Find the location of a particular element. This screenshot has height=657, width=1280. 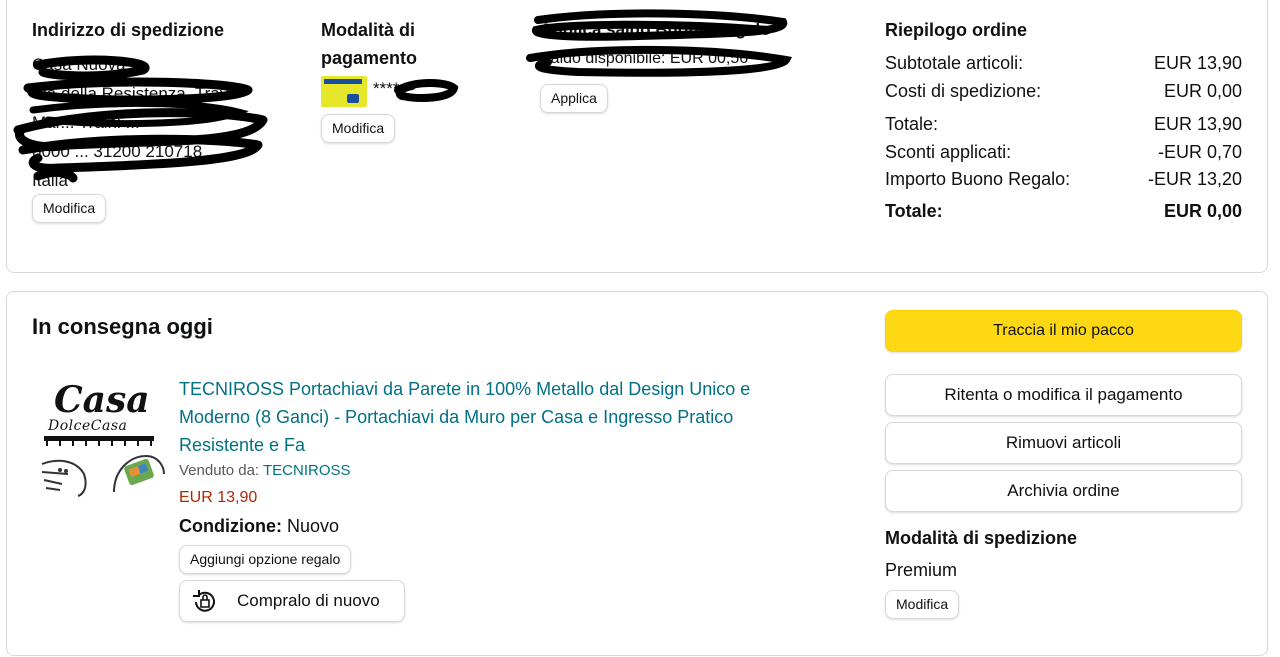

address-line: Casa Nuova is located at coordinates (79, 64).